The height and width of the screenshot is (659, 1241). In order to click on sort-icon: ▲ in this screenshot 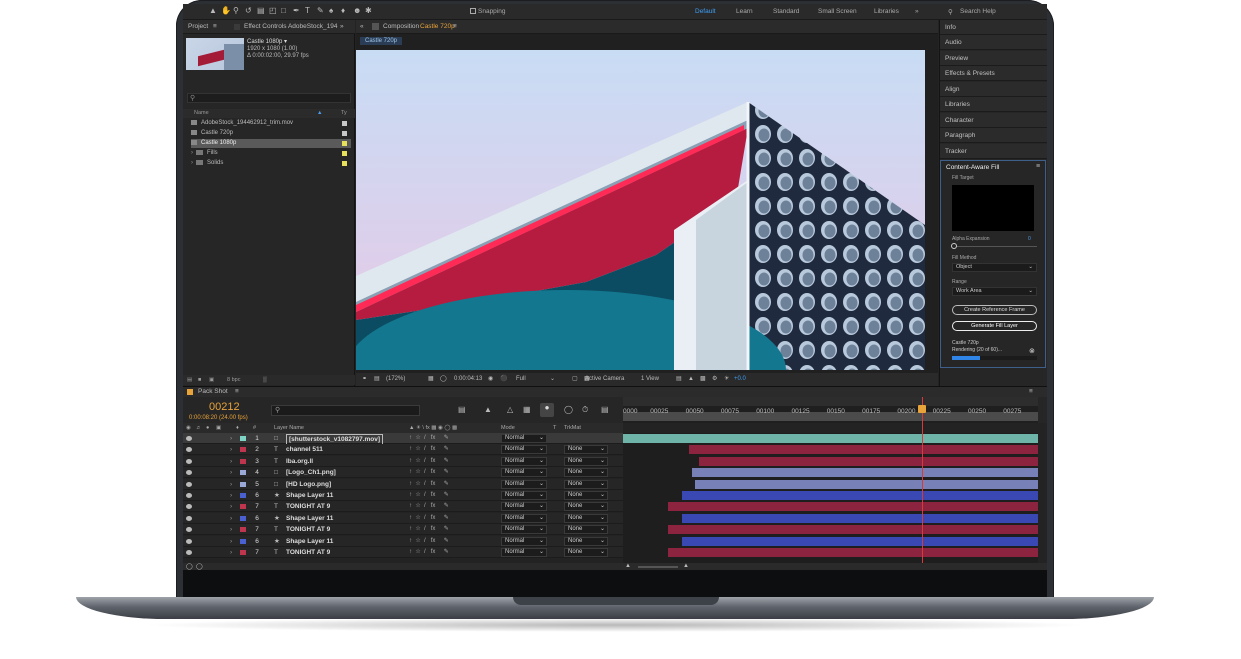, I will do `click(319, 113)`.